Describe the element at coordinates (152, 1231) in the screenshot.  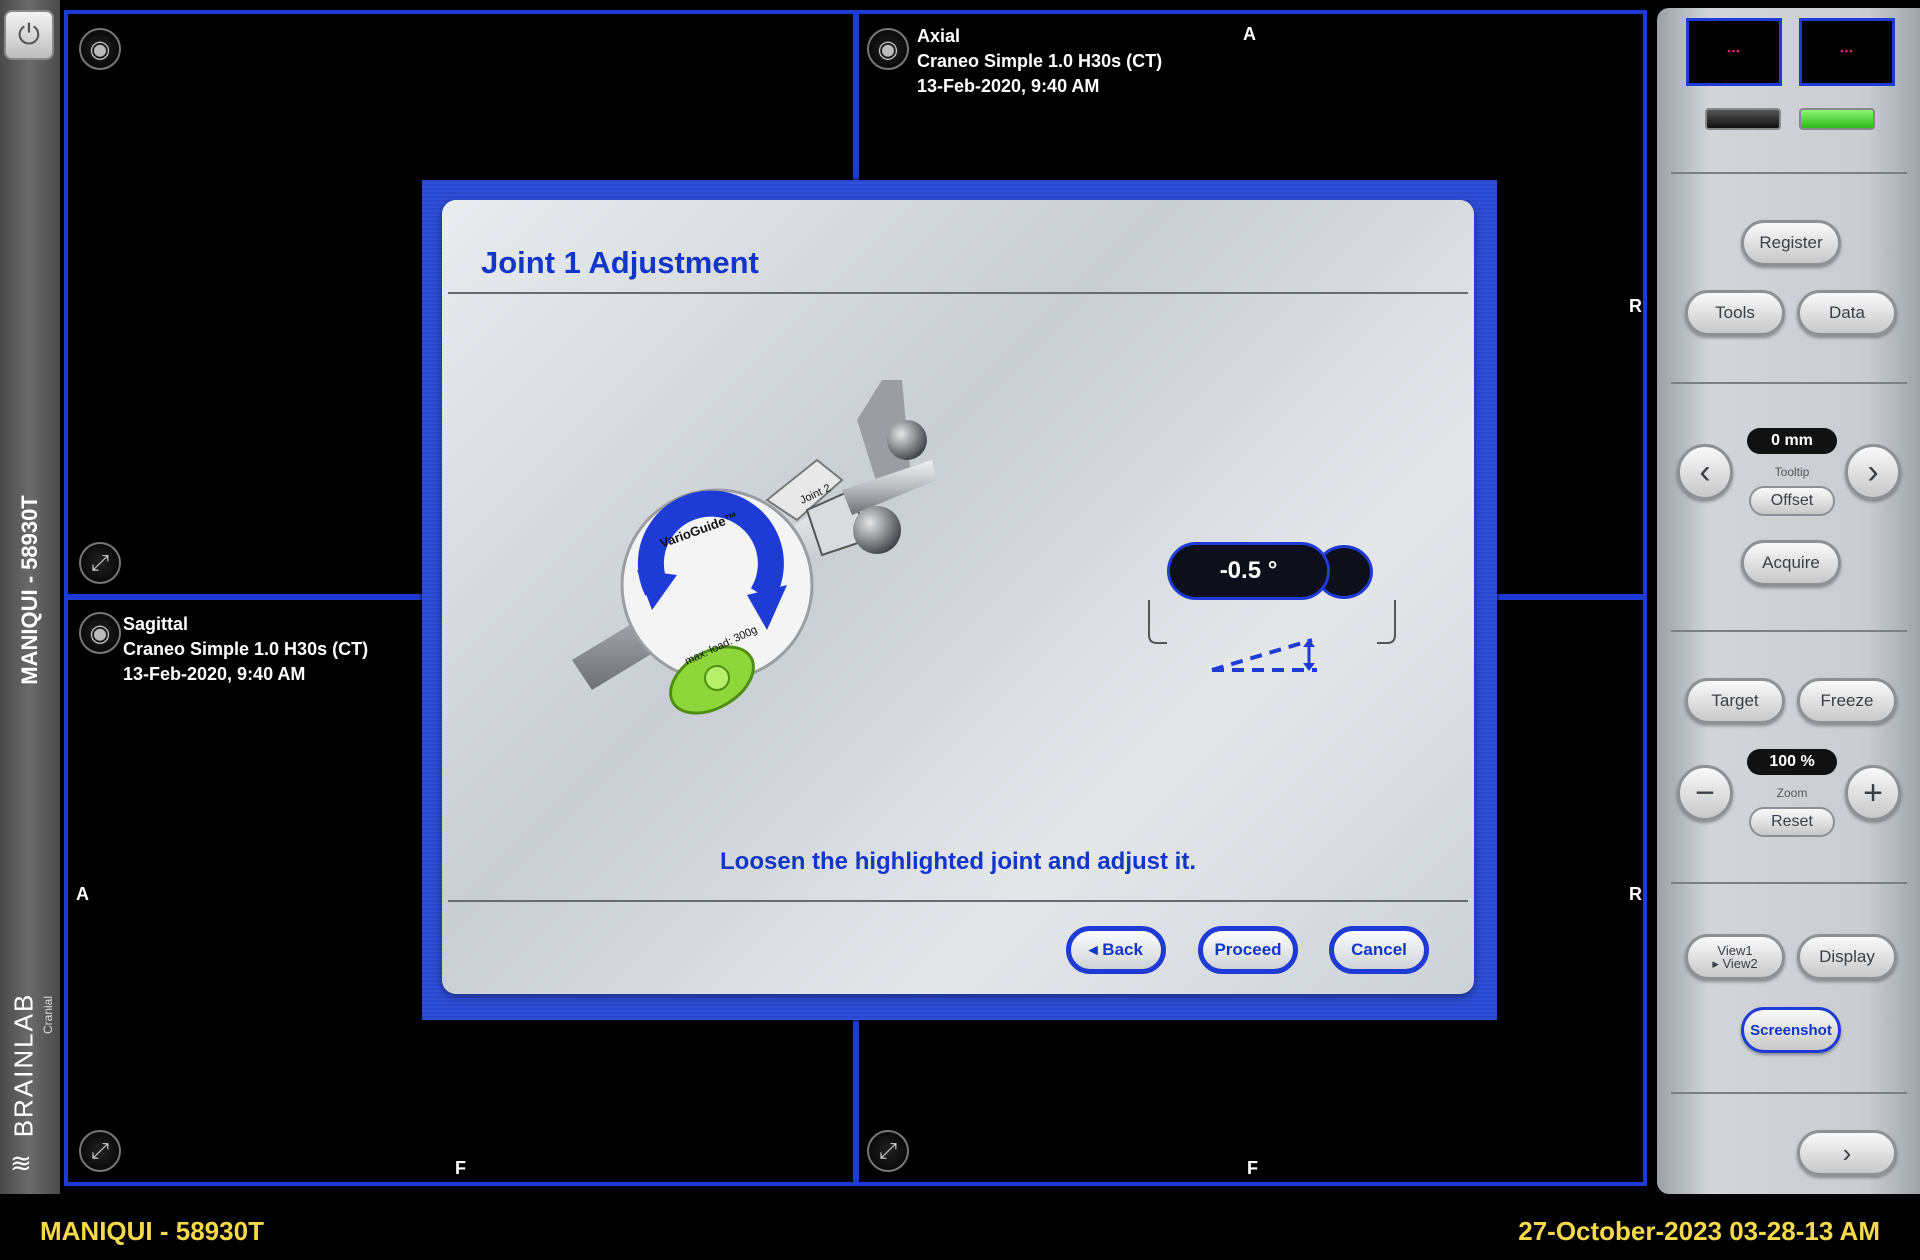
I see `footer-patient-label: MANIQUI - 58930T` at that location.